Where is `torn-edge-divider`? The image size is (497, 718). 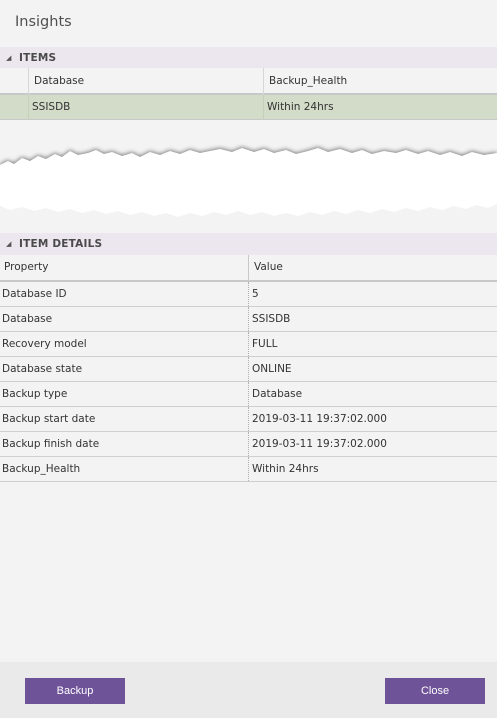
torn-edge-divider is located at coordinates (248, 182).